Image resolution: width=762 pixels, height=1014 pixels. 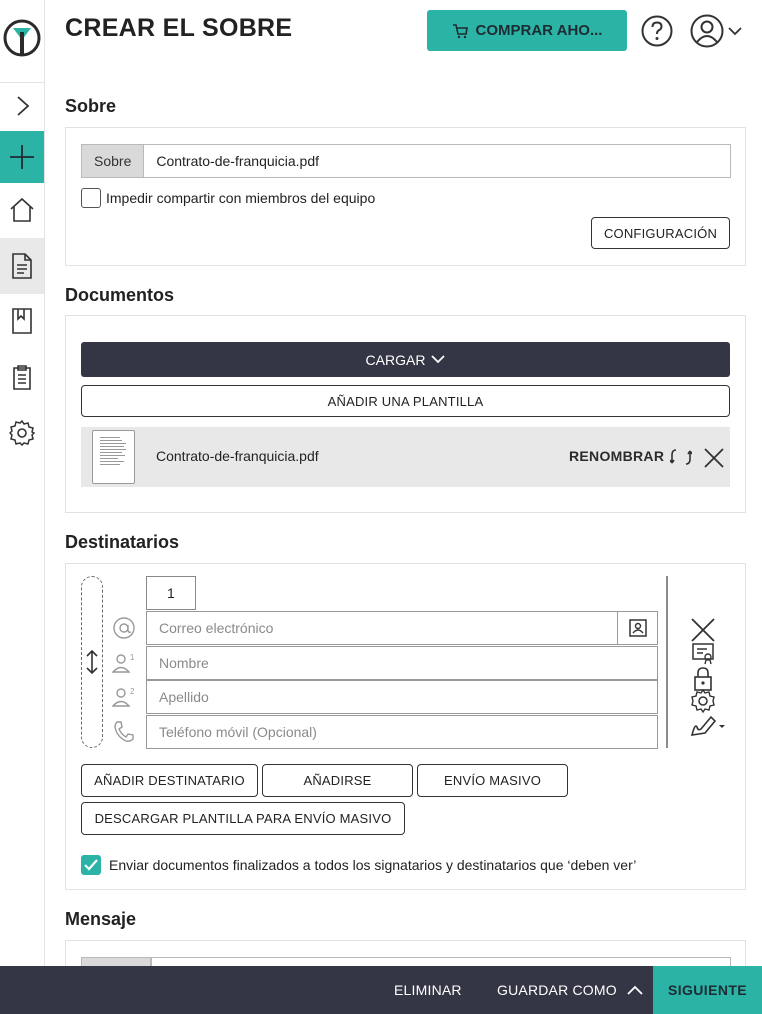 I want to click on app-logo, so click(x=22, y=38).